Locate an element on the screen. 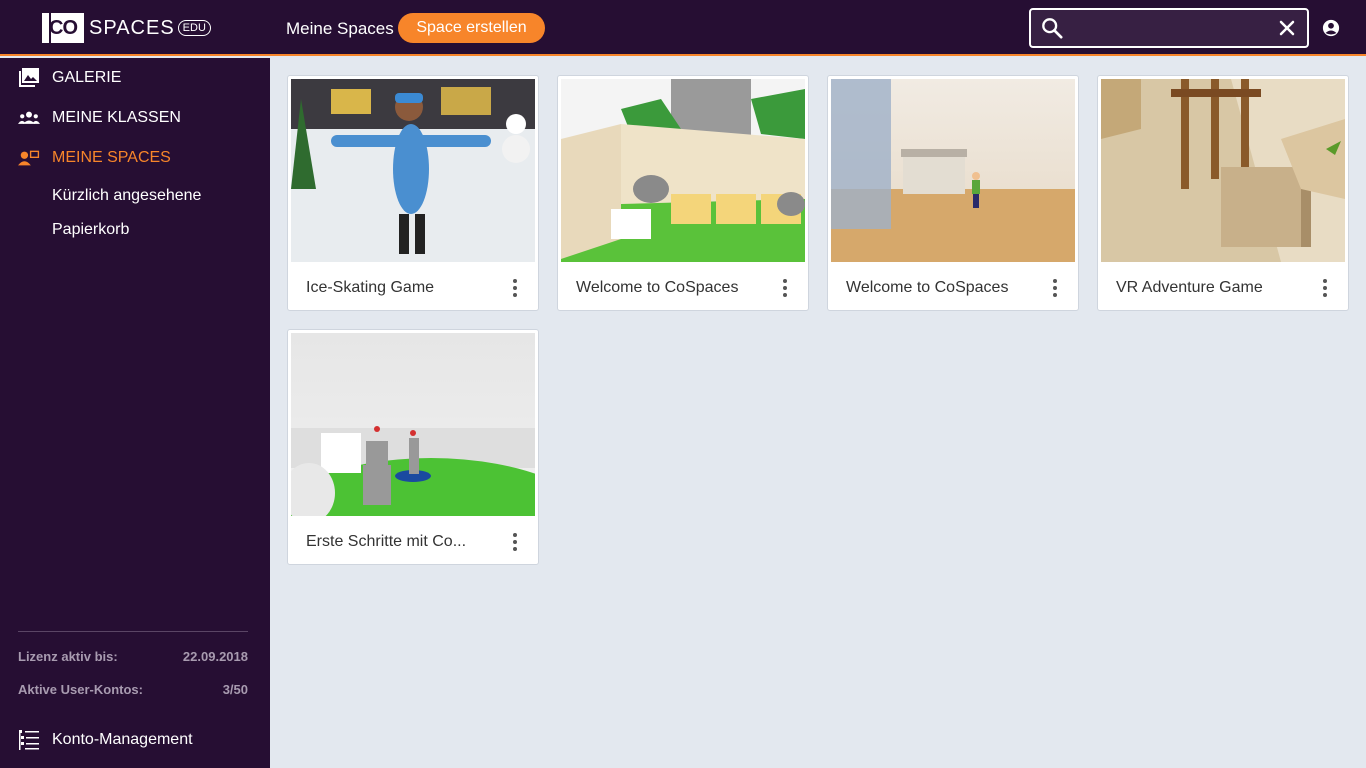 The image size is (1366, 768). sidebar-sub-trash: Papierkorb is located at coordinates (90, 230).